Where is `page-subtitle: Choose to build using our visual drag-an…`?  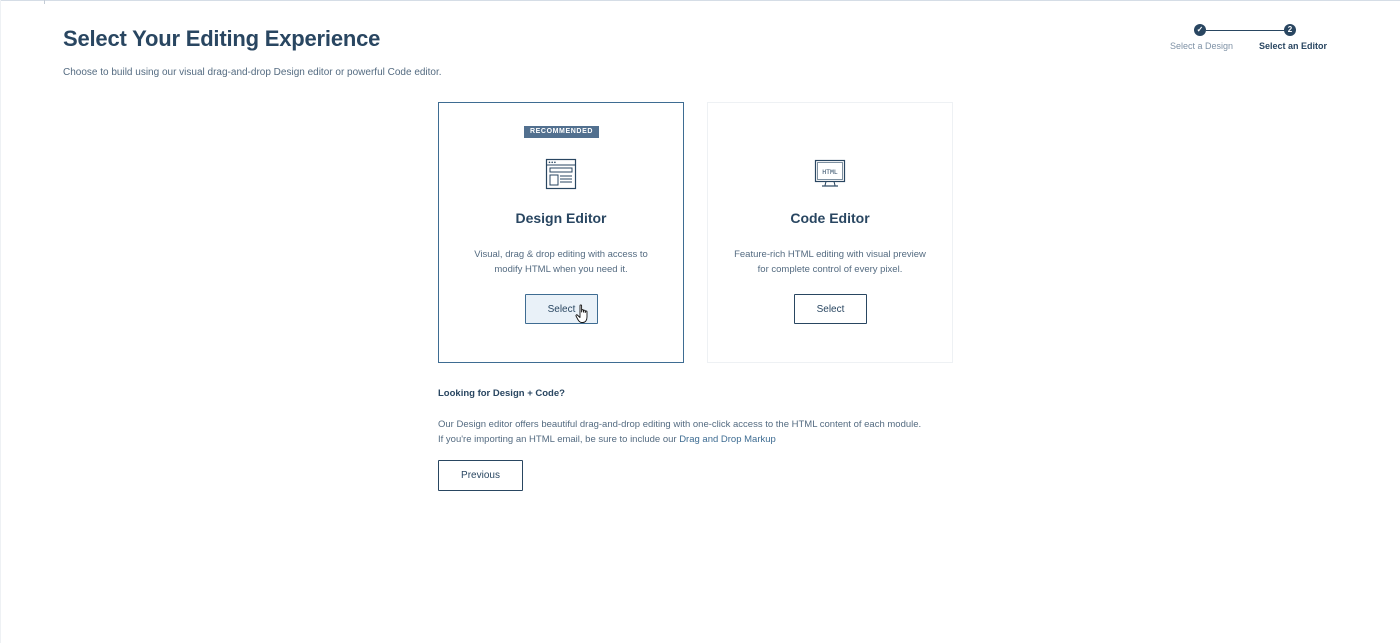
page-subtitle: Choose to build using our visual drag-an… is located at coordinates (252, 72).